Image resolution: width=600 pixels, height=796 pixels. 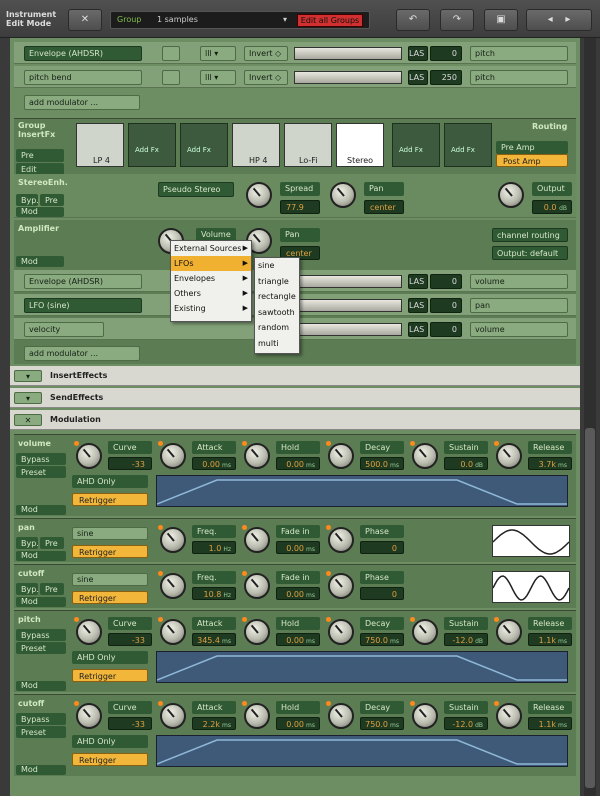 I want to click on channel-routing-button: channel routing, so click(x=530, y=235).